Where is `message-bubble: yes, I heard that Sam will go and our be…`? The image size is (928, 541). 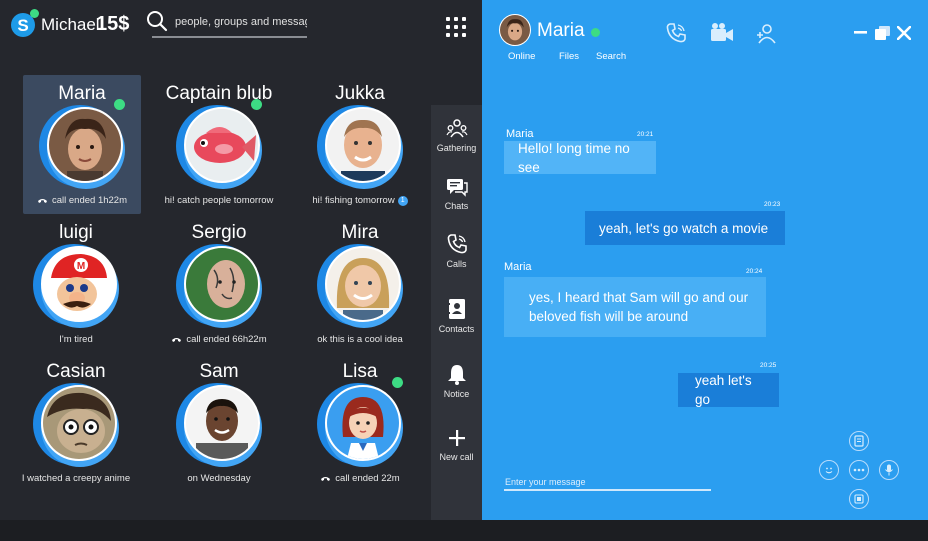 message-bubble: yes, I heard that Sam will go and our be… is located at coordinates (635, 307).